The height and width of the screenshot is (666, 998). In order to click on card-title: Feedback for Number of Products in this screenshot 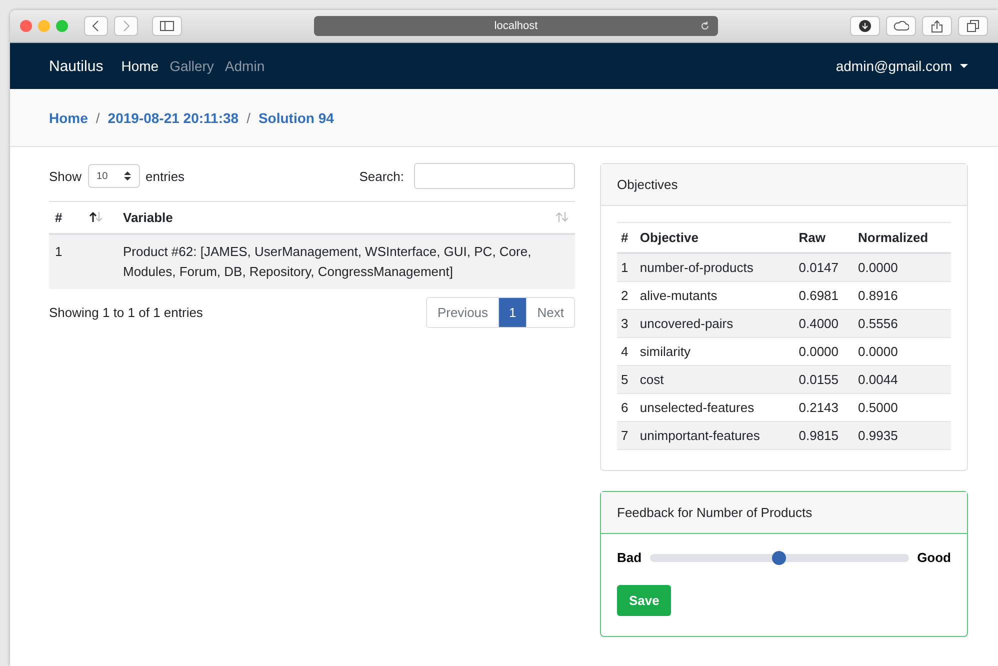, I will do `click(784, 513)`.